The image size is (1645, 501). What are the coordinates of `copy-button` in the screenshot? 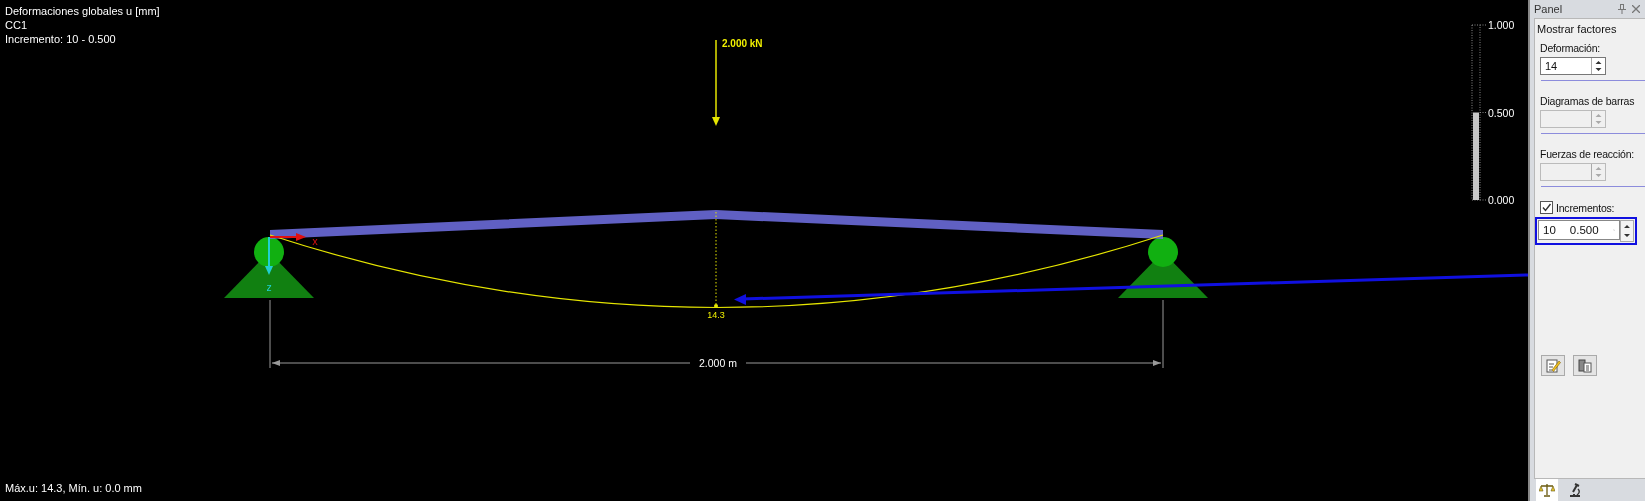 It's located at (1585, 365).